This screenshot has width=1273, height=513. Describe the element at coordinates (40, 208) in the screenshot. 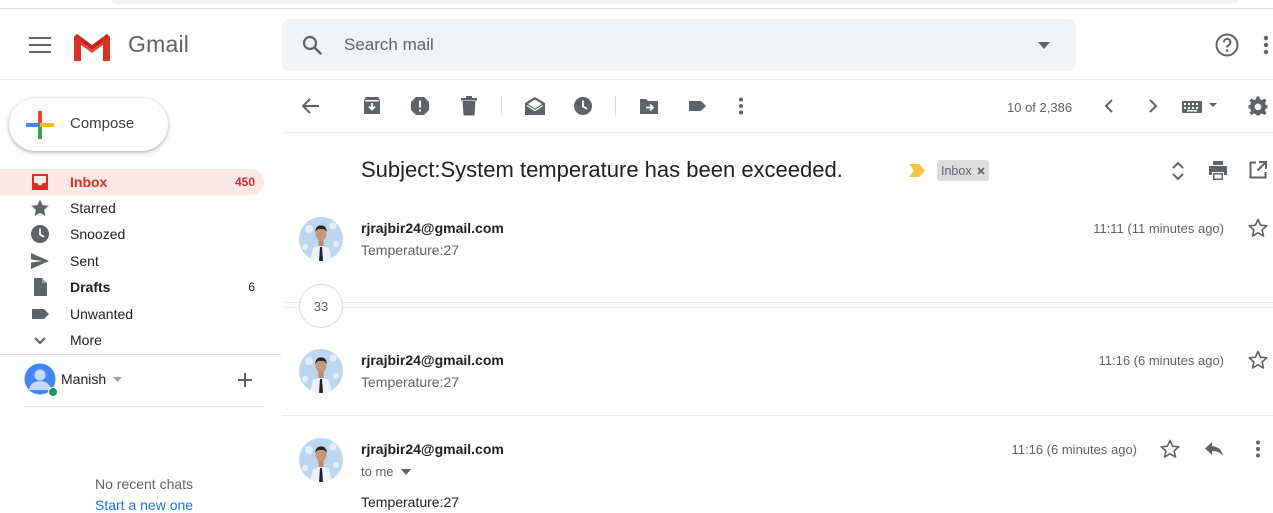

I see `star-icon` at that location.